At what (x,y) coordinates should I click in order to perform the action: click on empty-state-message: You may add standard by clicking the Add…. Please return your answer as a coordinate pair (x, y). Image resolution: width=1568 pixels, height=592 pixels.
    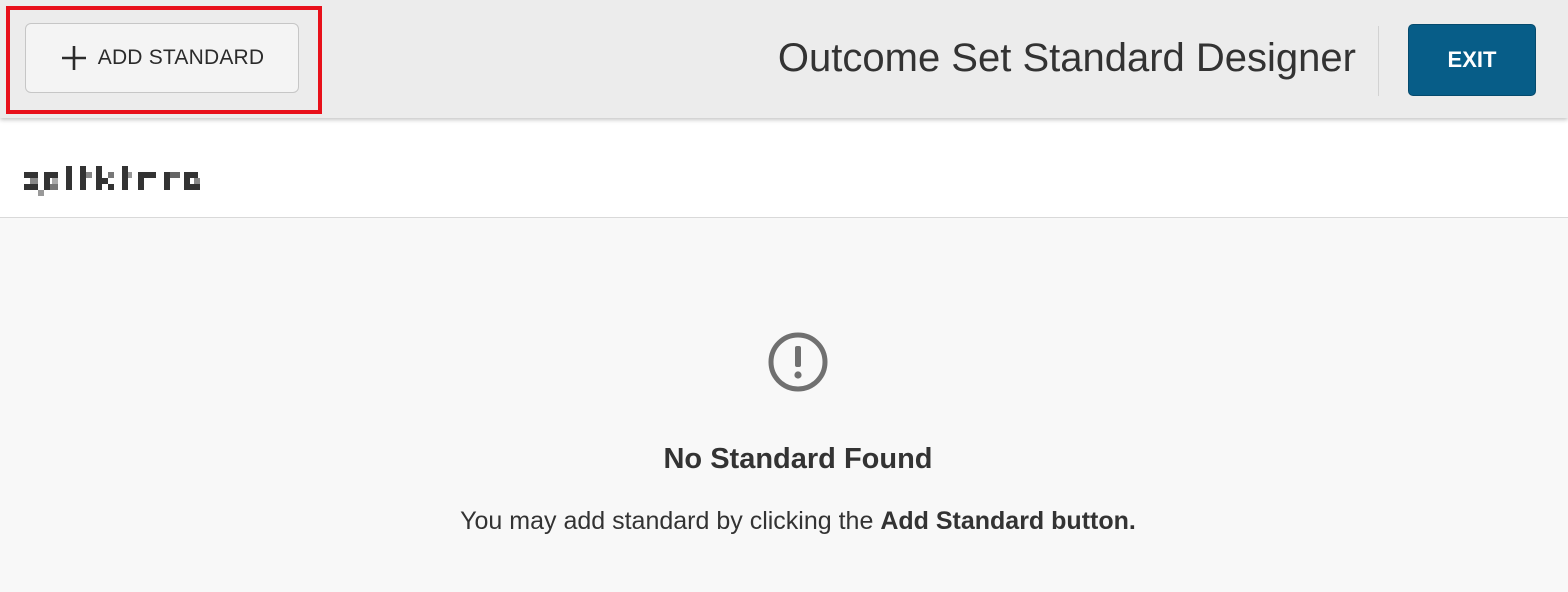
    Looking at the image, I should click on (784, 521).